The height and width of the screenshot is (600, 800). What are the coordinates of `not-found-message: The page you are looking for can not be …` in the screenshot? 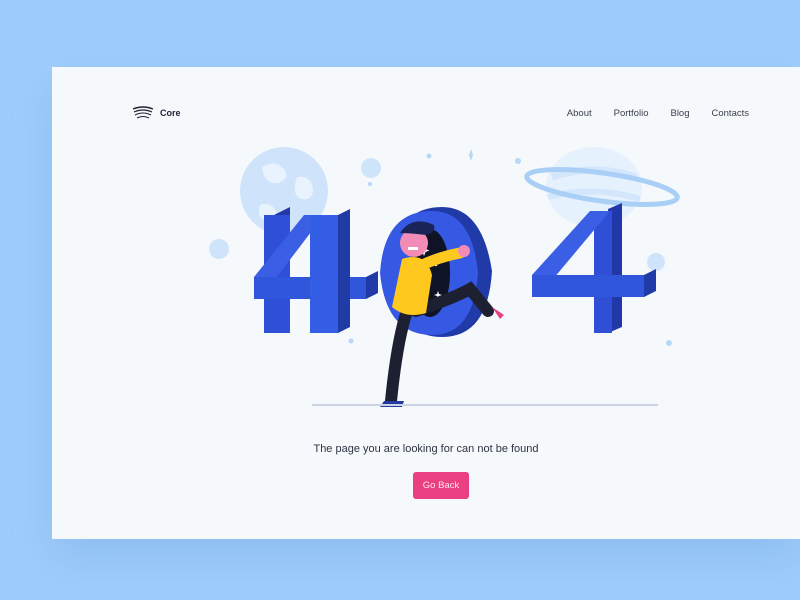 It's located at (426, 449).